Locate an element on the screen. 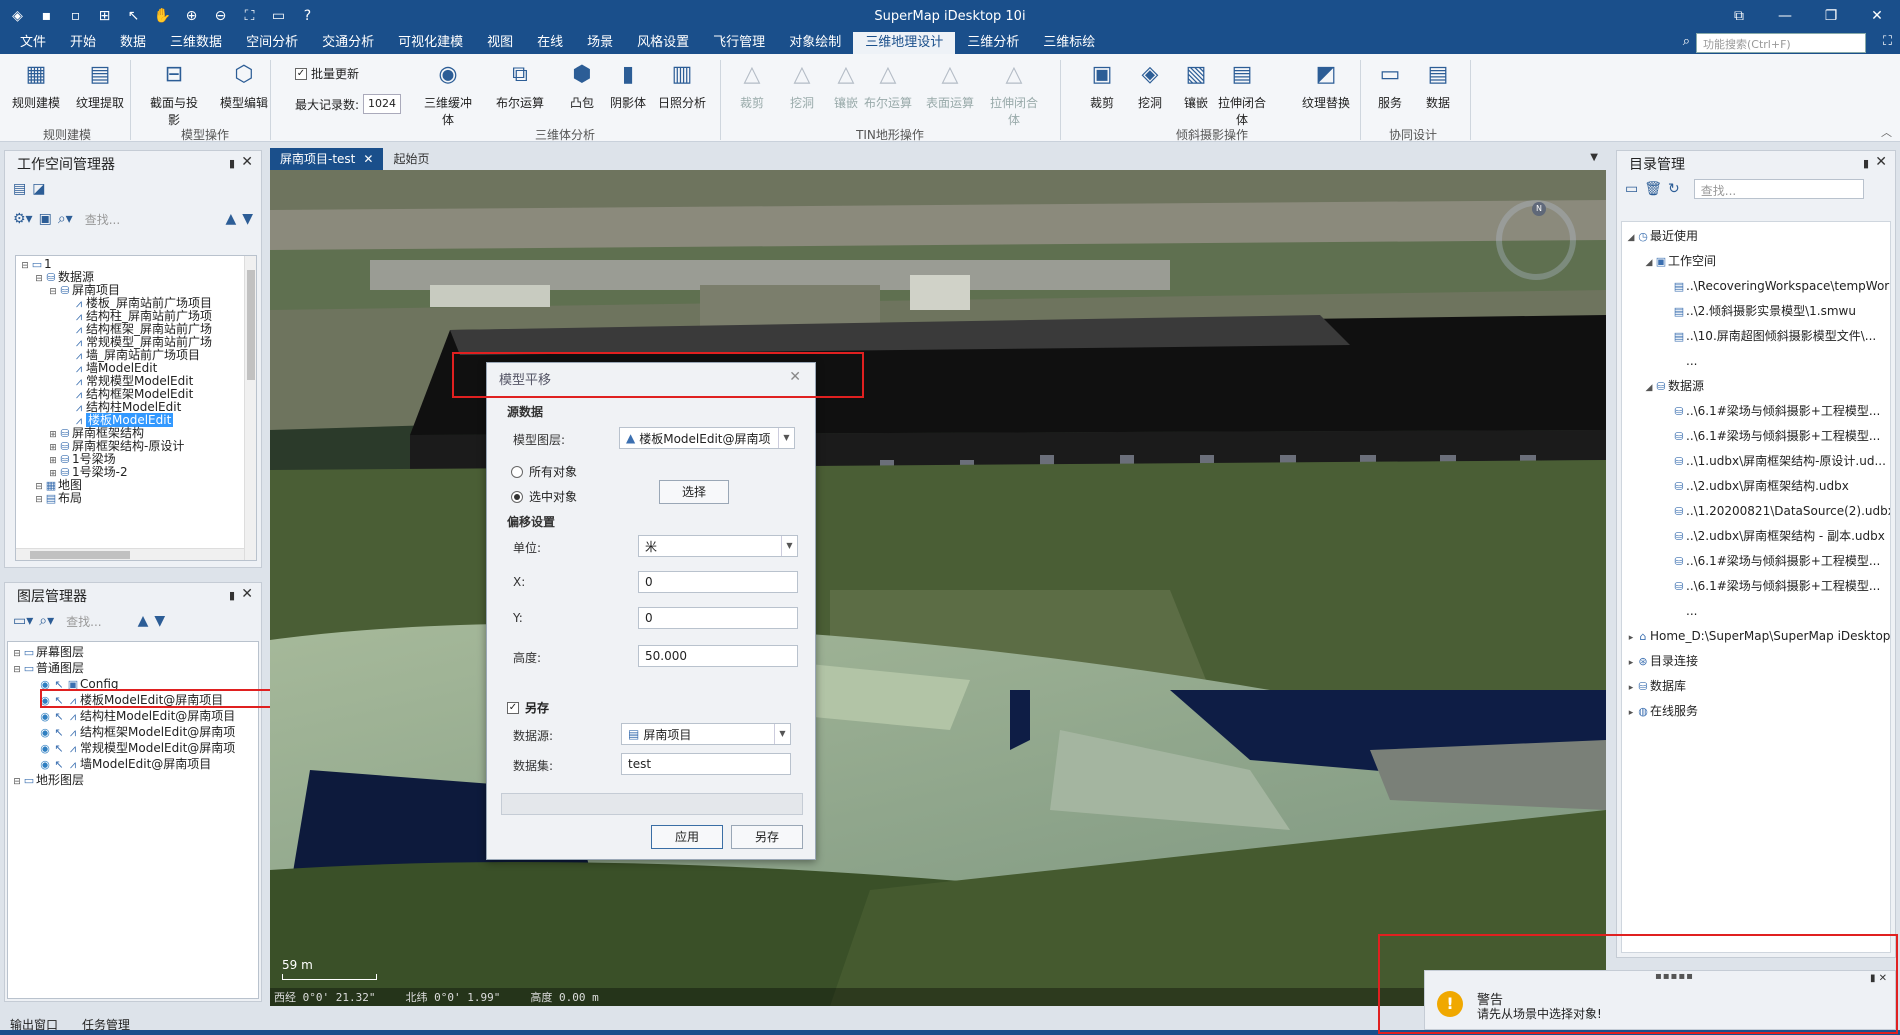 The width and height of the screenshot is (1900, 1035). catalog-tree-node: ⛁ ..\1.20200821\DataSource(2).udbx is located at coordinates (1756, 511).